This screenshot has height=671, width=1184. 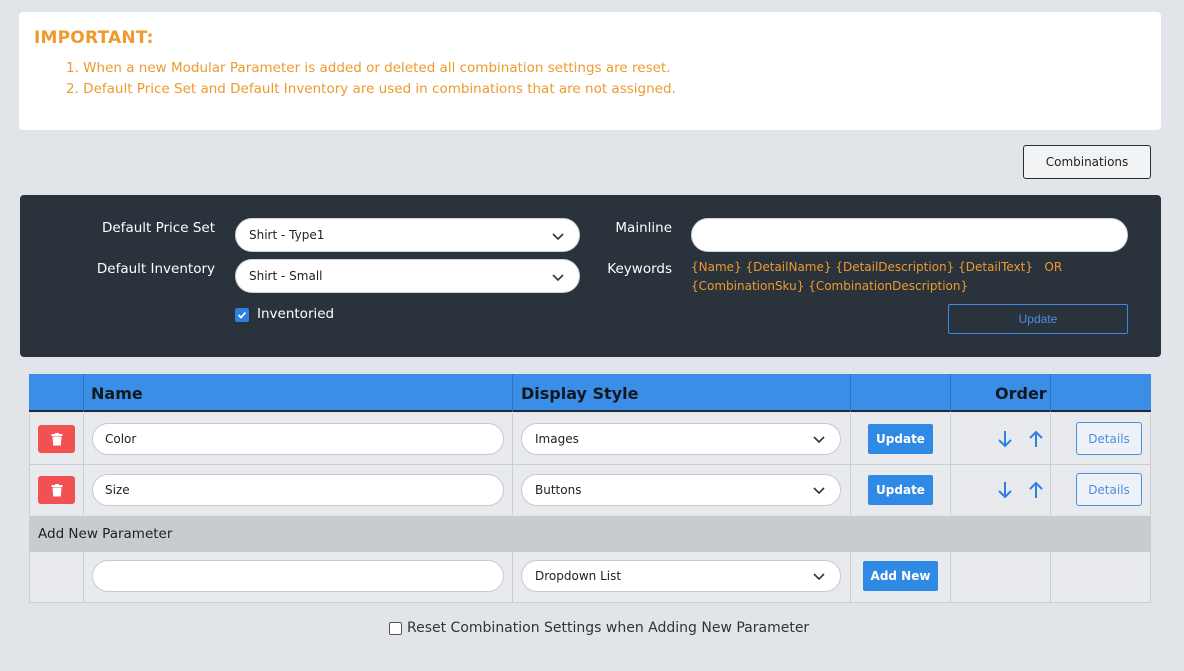 I want to click on table-row: Size Buttons Update Details, so click(x=590, y=490).